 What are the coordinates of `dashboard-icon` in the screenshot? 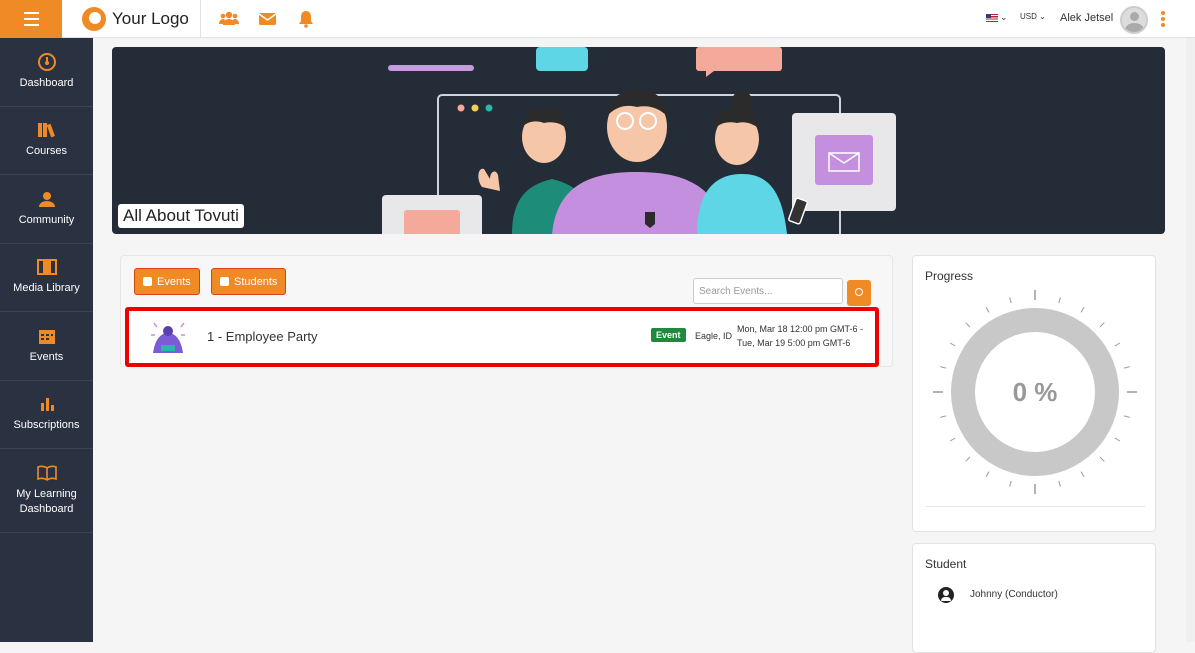 It's located at (46, 61).